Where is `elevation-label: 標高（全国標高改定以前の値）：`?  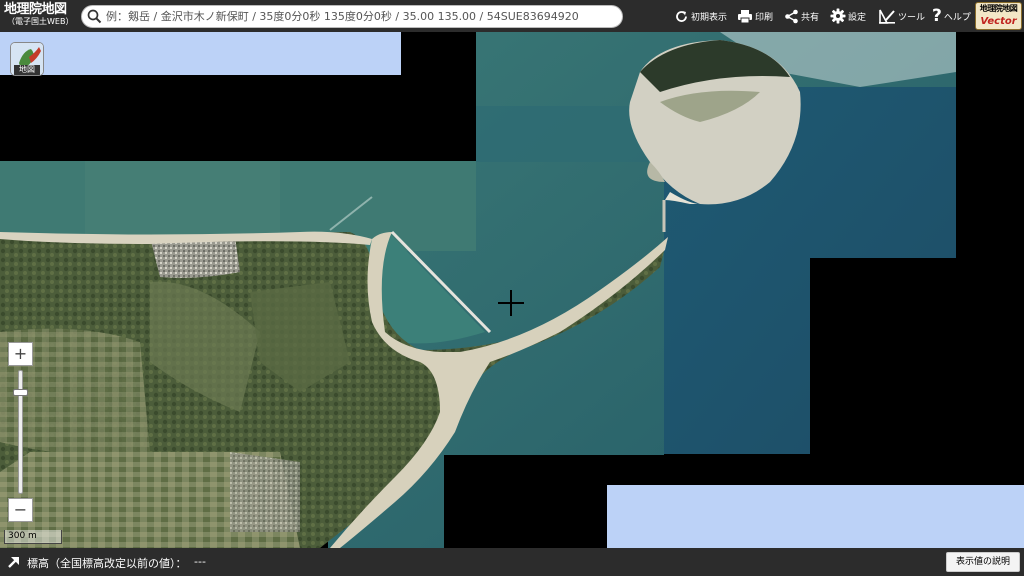
elevation-label: 標高（全国標高改定以前の値）： is located at coordinates (107, 563).